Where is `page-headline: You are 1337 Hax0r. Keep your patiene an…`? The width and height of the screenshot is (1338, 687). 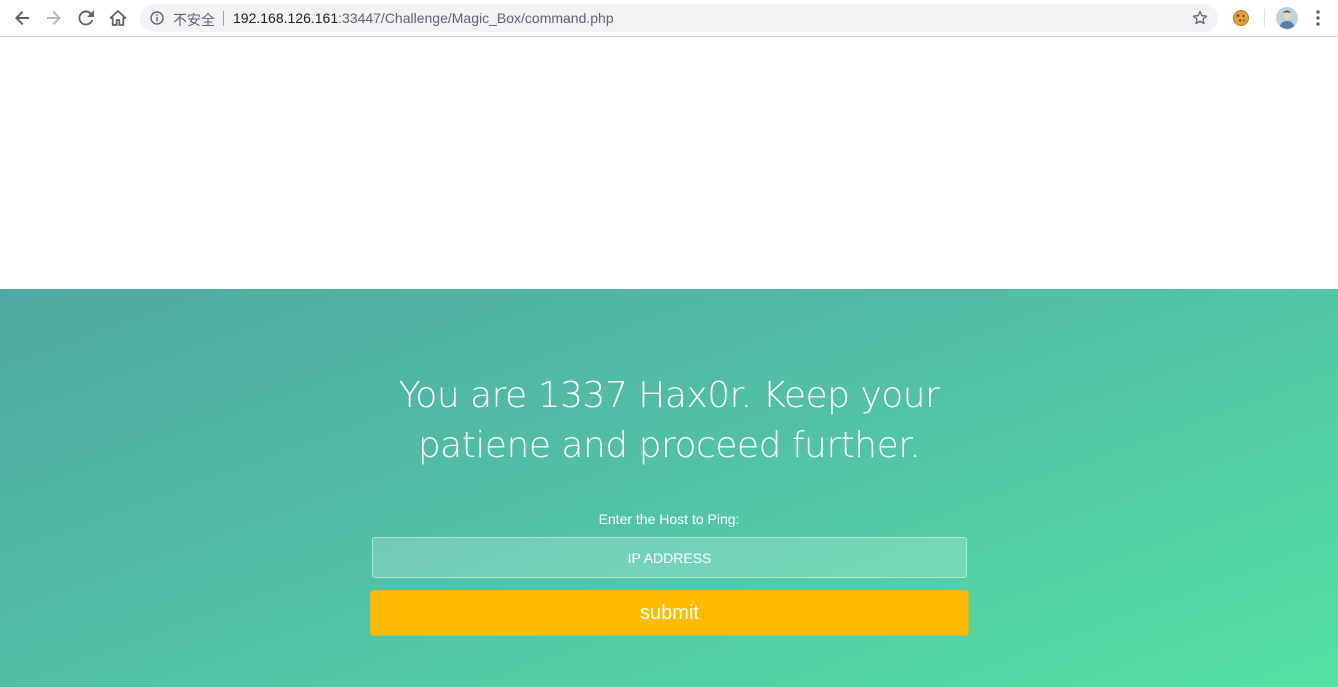
page-headline: You are 1337 Hax0r. Keep your patiene an… is located at coordinates (669, 421).